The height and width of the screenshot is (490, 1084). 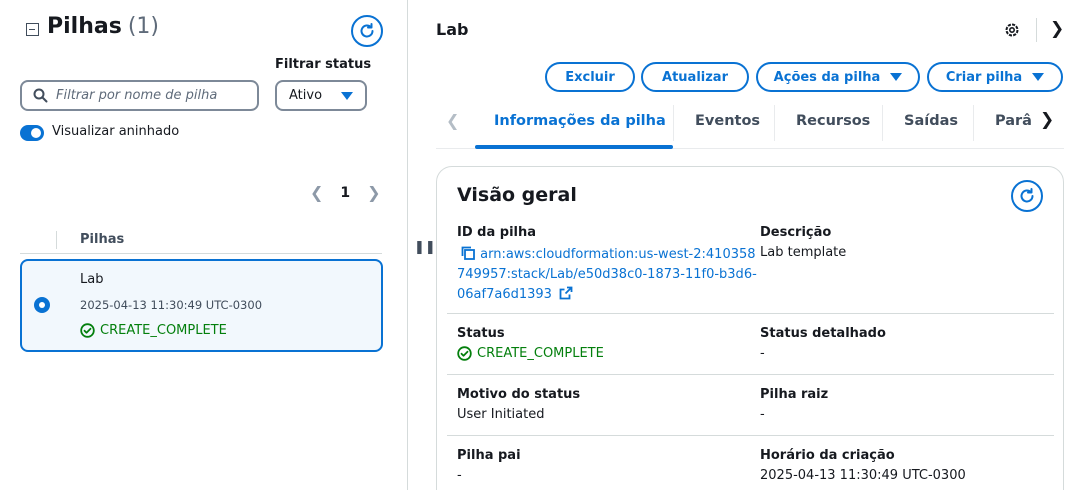 What do you see at coordinates (425, 247) in the screenshot?
I see `resize-handle-icon: ❚❚` at bounding box center [425, 247].